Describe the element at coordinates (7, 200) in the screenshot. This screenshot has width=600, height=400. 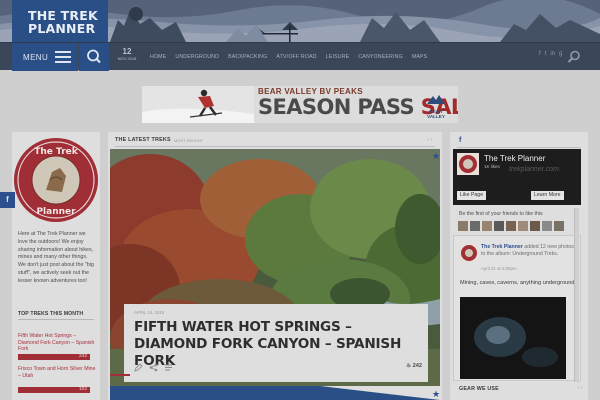
I see `facebook-share-tab: f` at that location.